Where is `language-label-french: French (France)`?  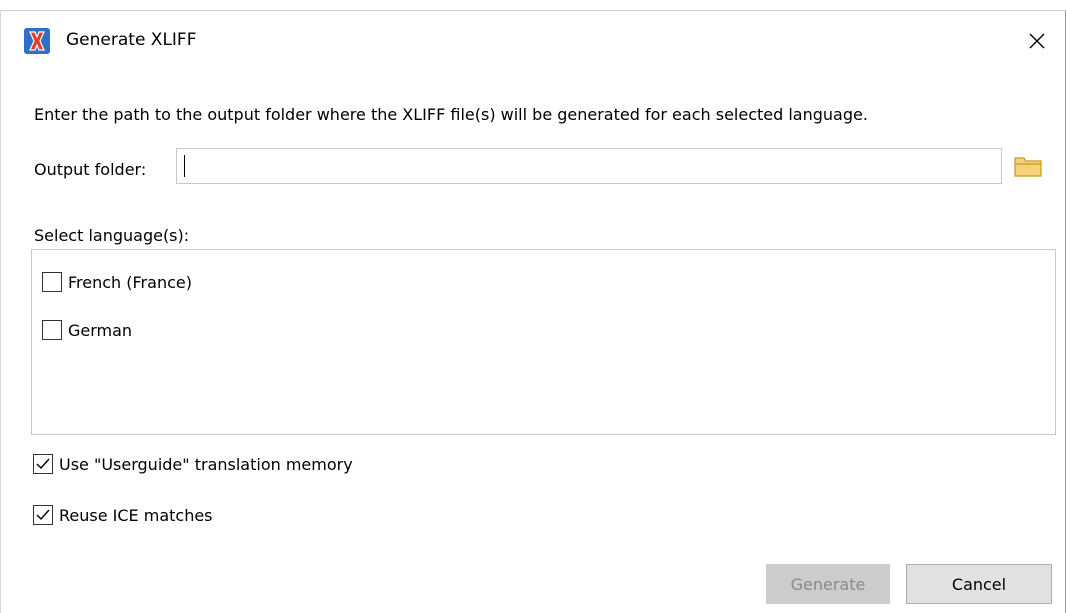
language-label-french: French (France) is located at coordinates (130, 282).